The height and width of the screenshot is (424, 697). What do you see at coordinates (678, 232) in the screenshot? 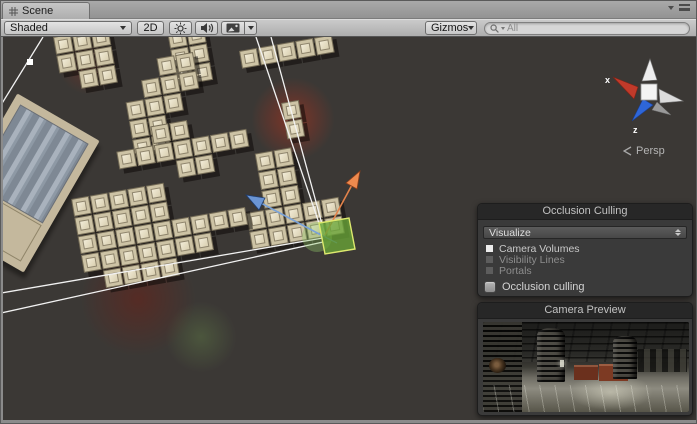
I see `updown-arrows-icon` at bounding box center [678, 232].